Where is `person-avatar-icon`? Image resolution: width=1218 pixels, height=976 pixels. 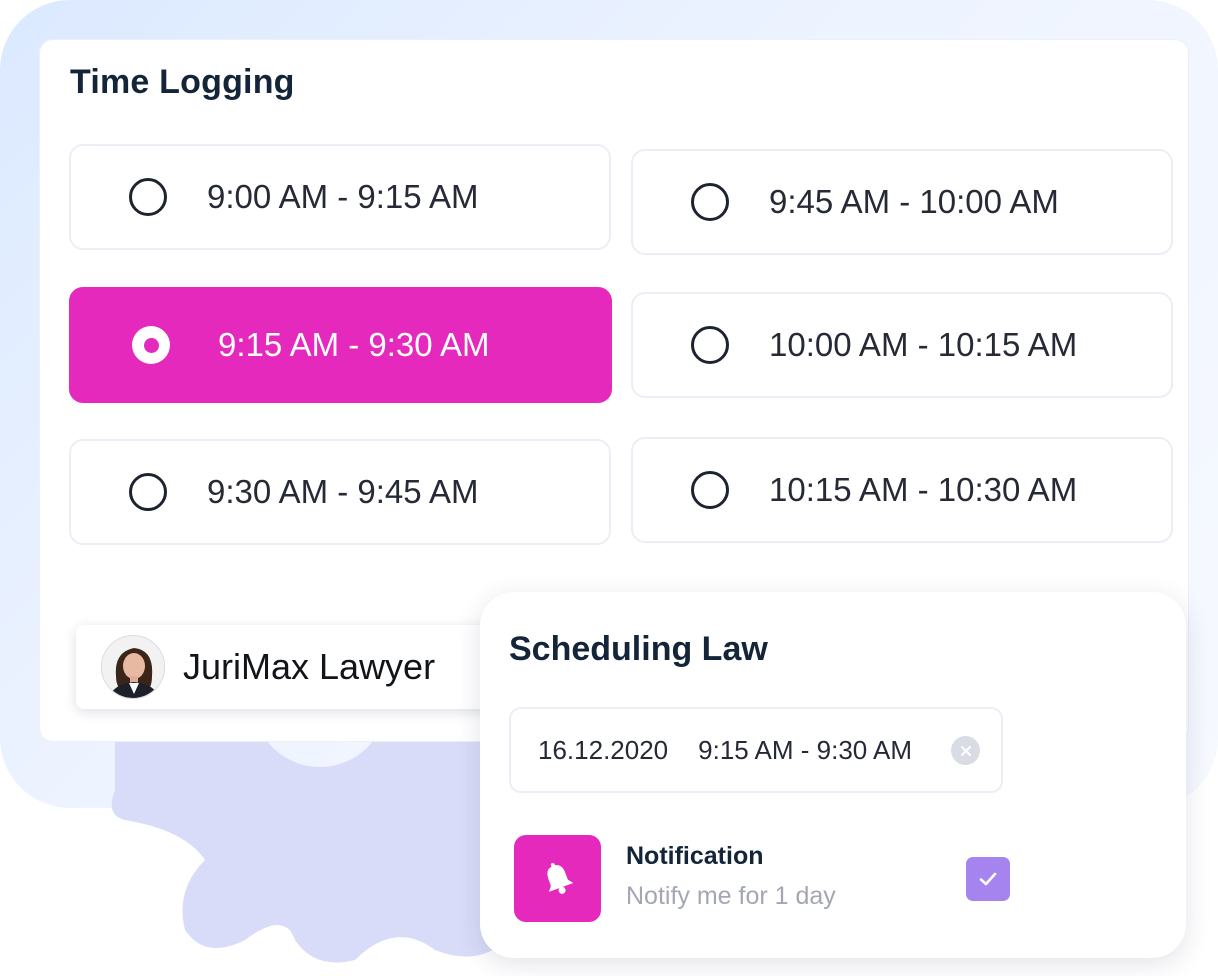 person-avatar-icon is located at coordinates (133, 667).